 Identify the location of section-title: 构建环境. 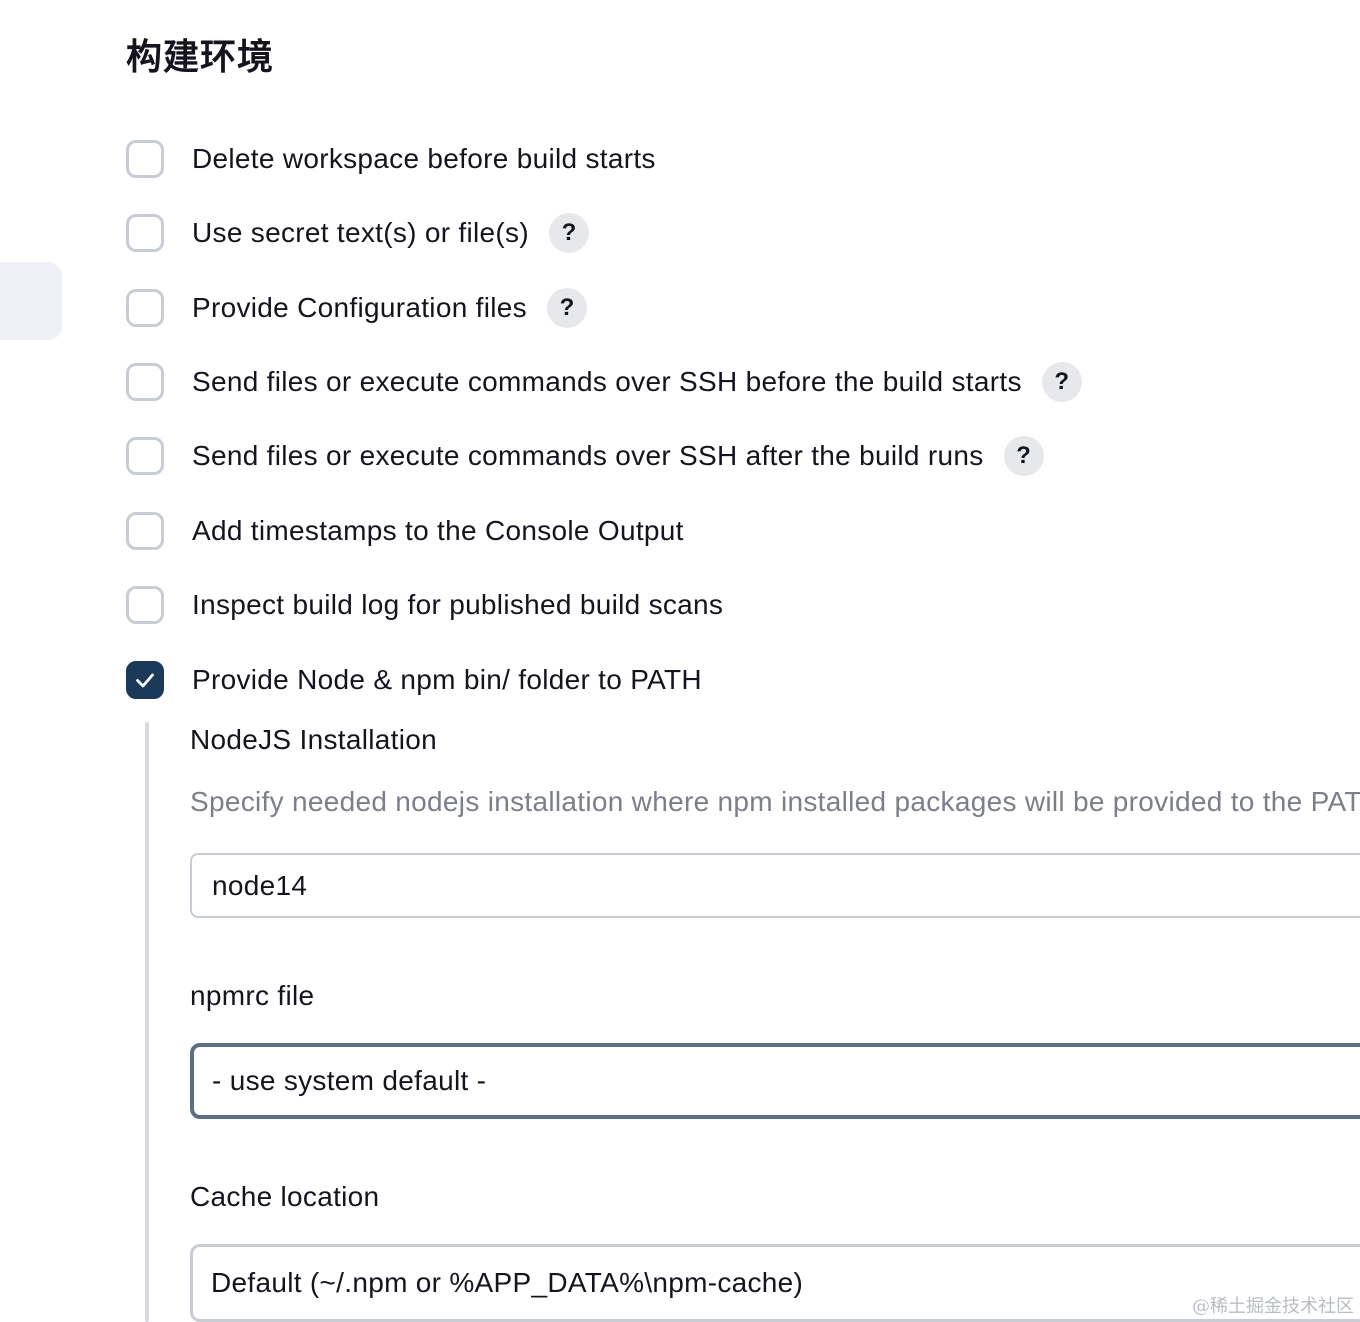
(200, 57).